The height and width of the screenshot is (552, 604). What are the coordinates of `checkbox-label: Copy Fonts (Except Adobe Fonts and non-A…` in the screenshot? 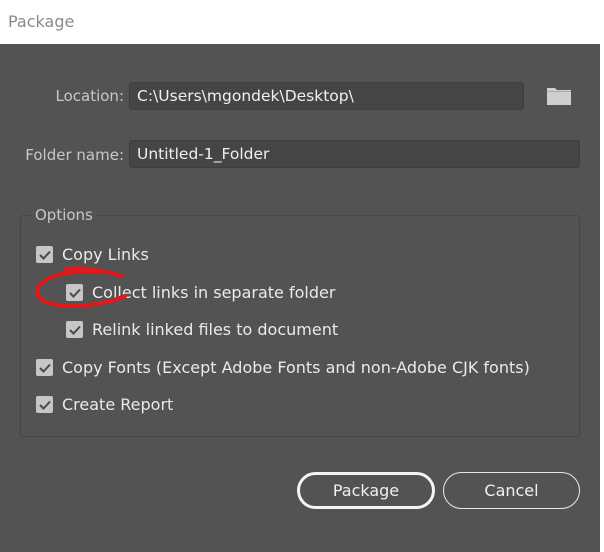 It's located at (296, 367).